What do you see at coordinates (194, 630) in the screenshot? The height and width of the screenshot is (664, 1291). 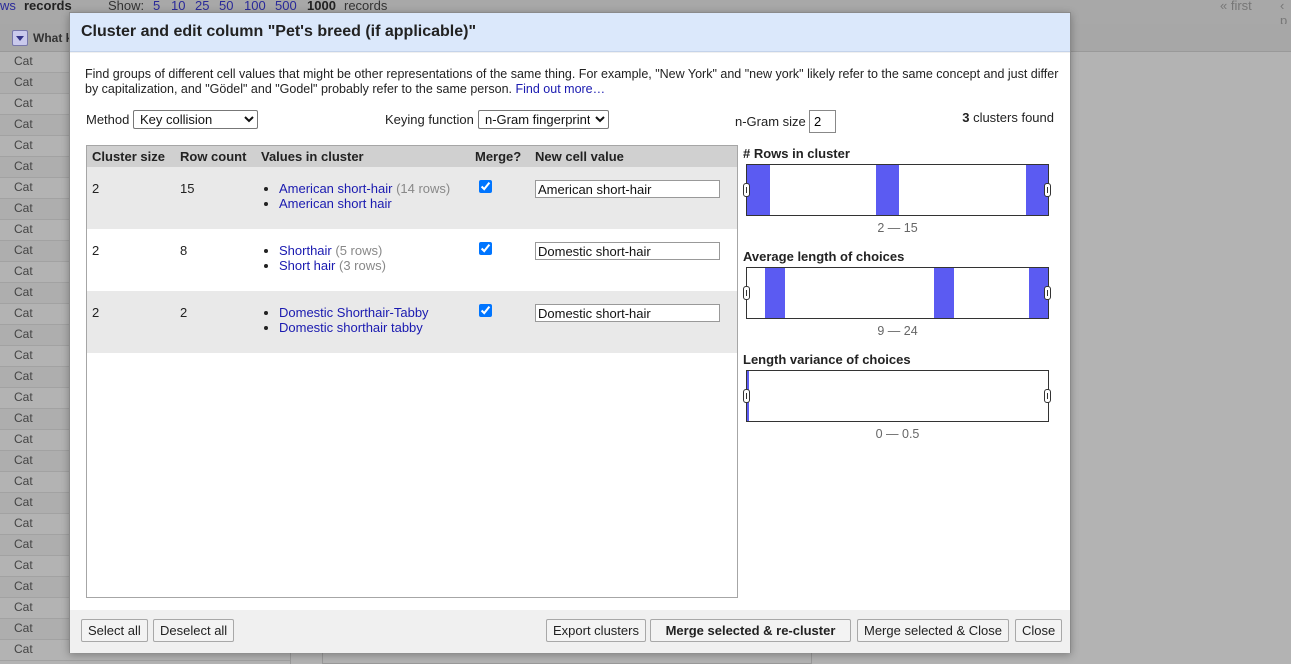 I see `deselect-all-button: Deselect all` at bounding box center [194, 630].